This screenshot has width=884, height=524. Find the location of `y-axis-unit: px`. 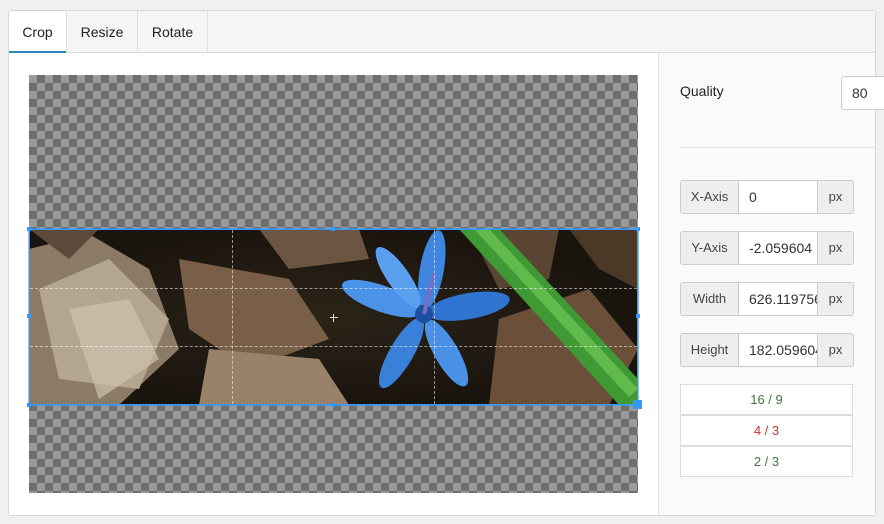

y-axis-unit: px is located at coordinates (835, 248).